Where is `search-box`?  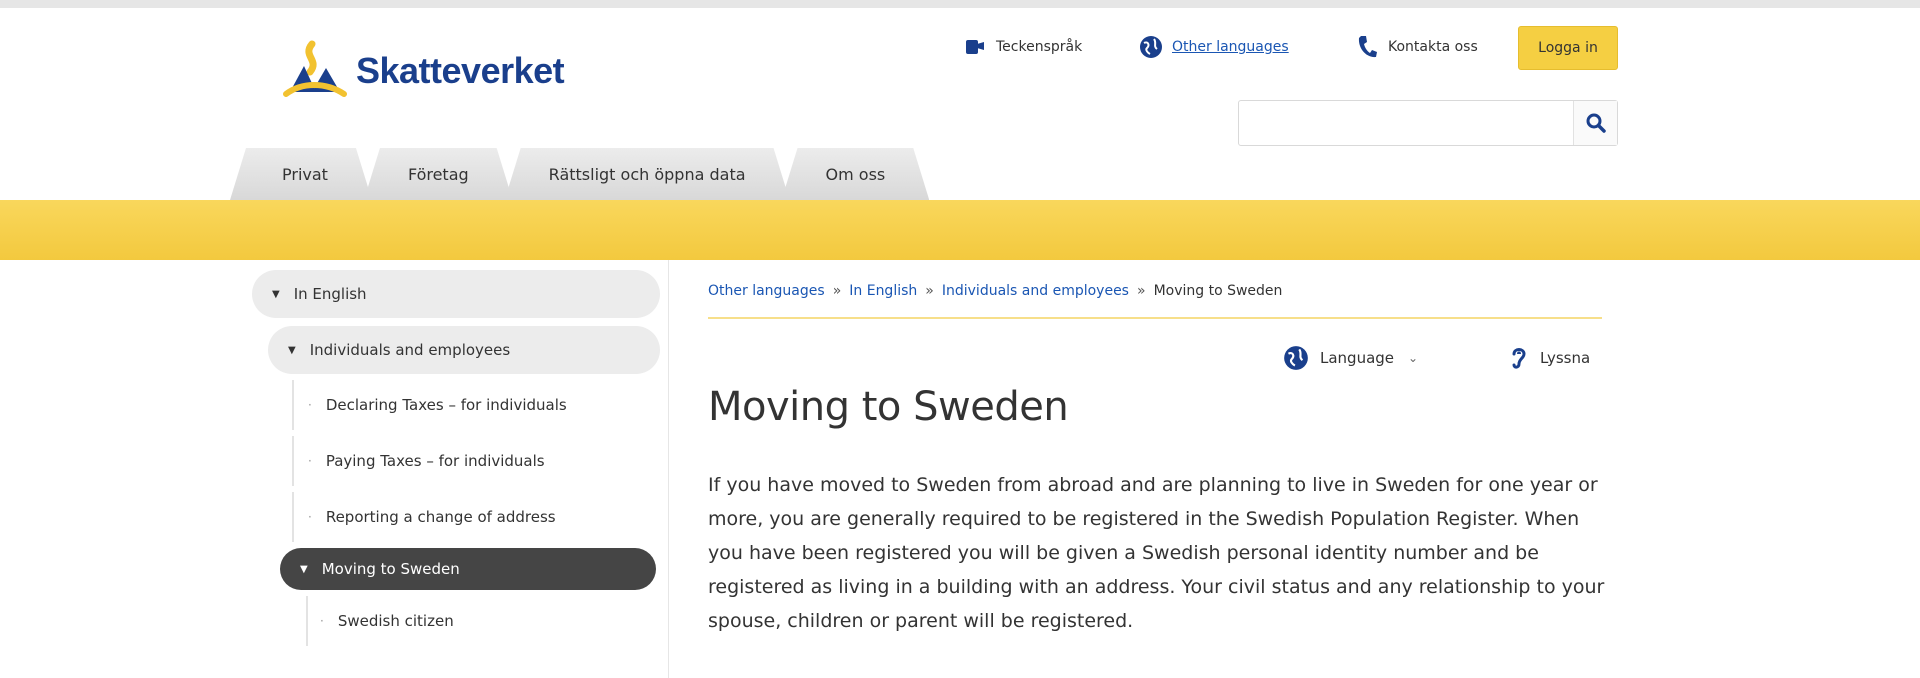 search-box is located at coordinates (1428, 123).